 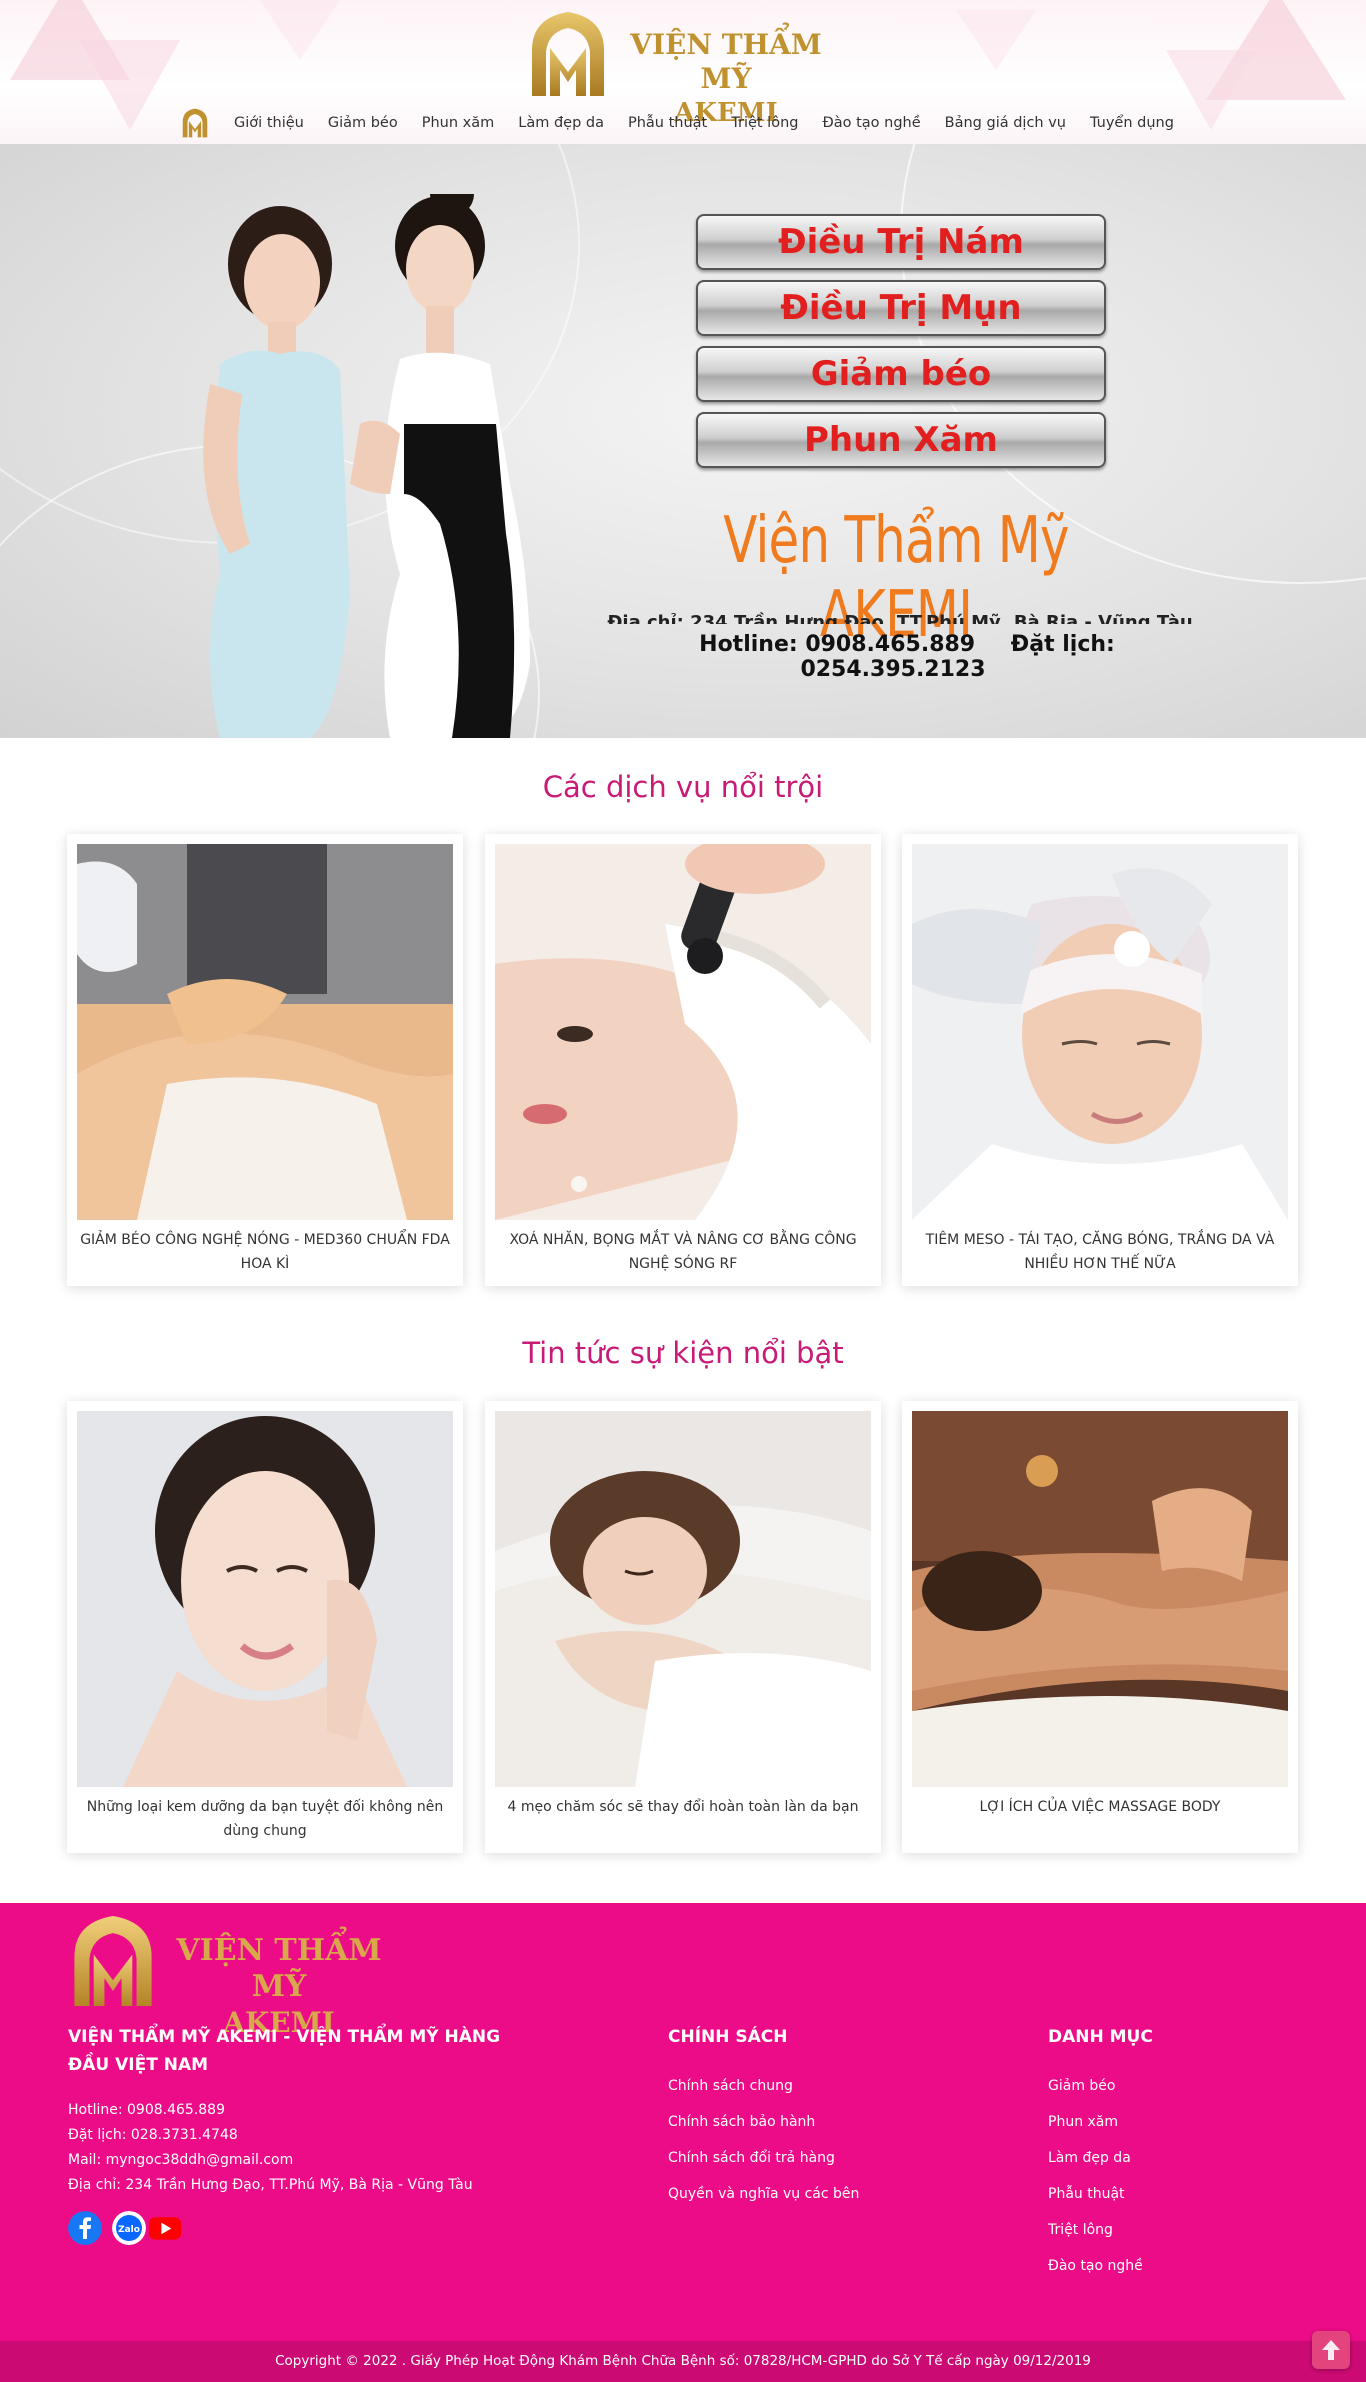 What do you see at coordinates (1100, 1599) in the screenshot?
I see `news-image-massage` at bounding box center [1100, 1599].